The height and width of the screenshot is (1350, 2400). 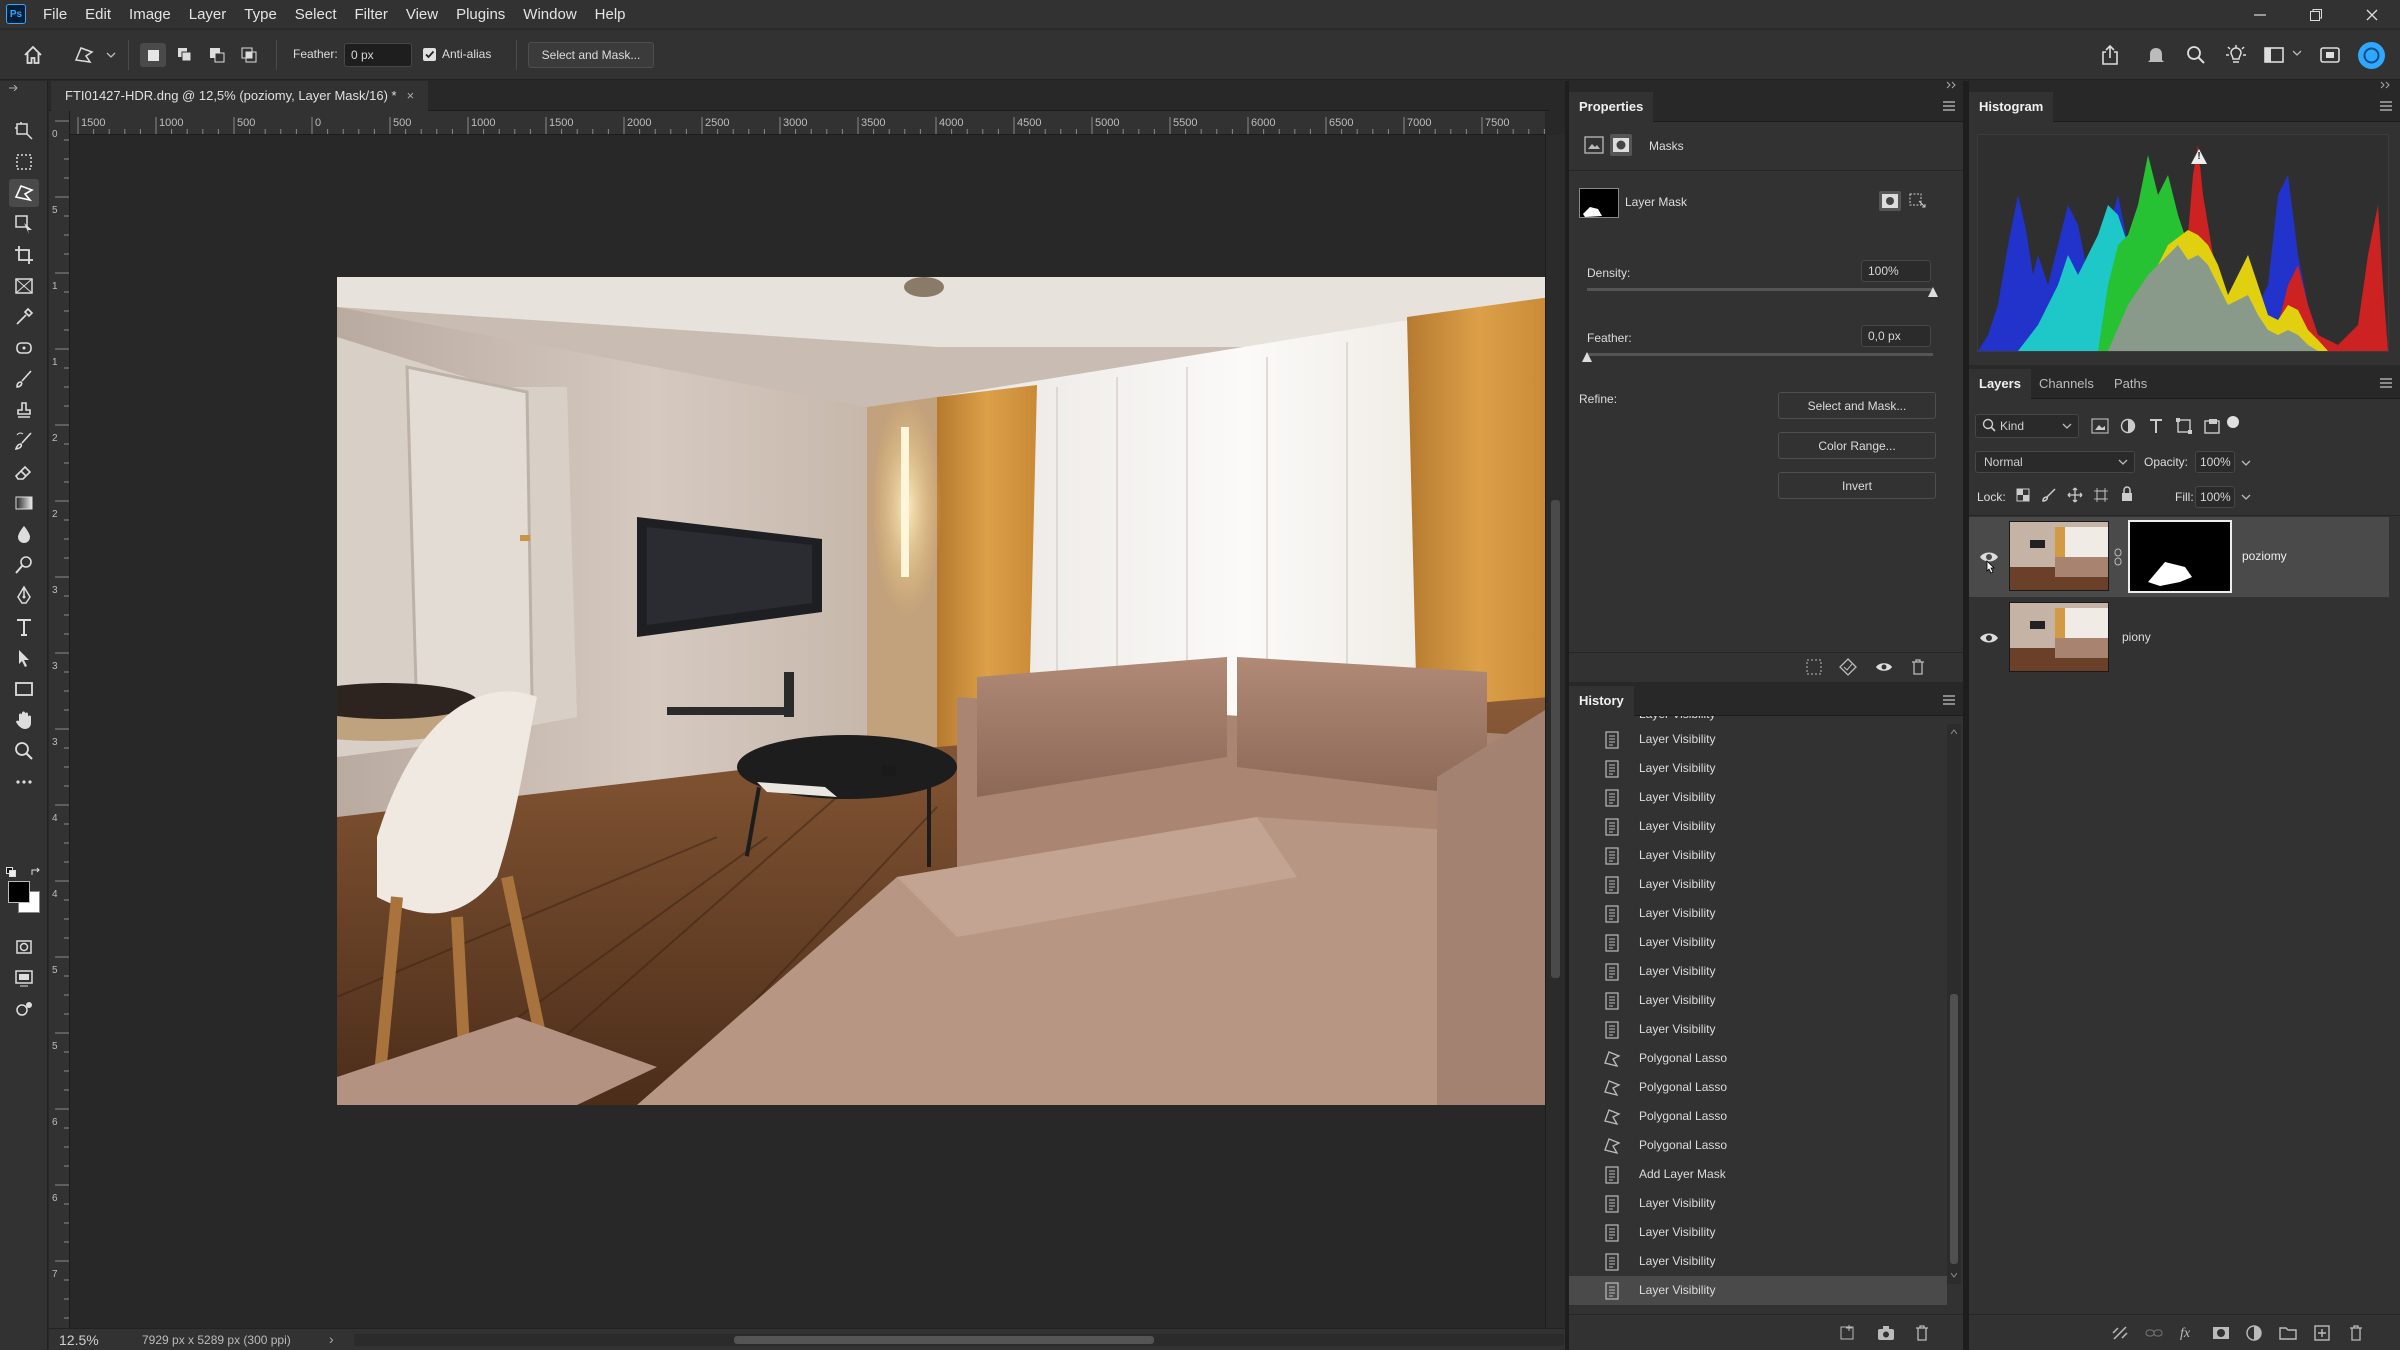 What do you see at coordinates (371, 14) in the screenshot?
I see `menu-filter: Filter` at bounding box center [371, 14].